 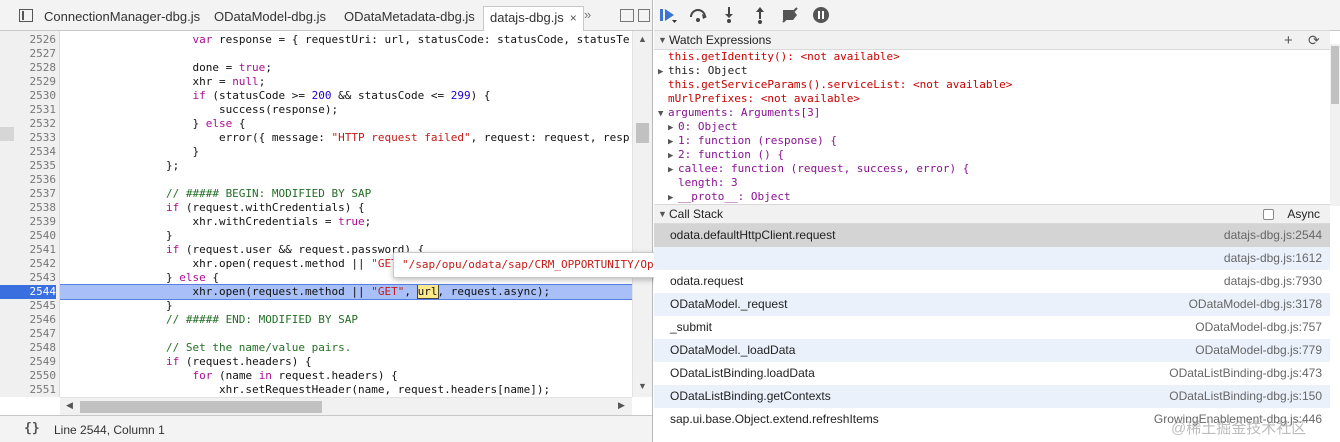 What do you see at coordinates (28, 166) in the screenshot?
I see `line-number: 2535` at bounding box center [28, 166].